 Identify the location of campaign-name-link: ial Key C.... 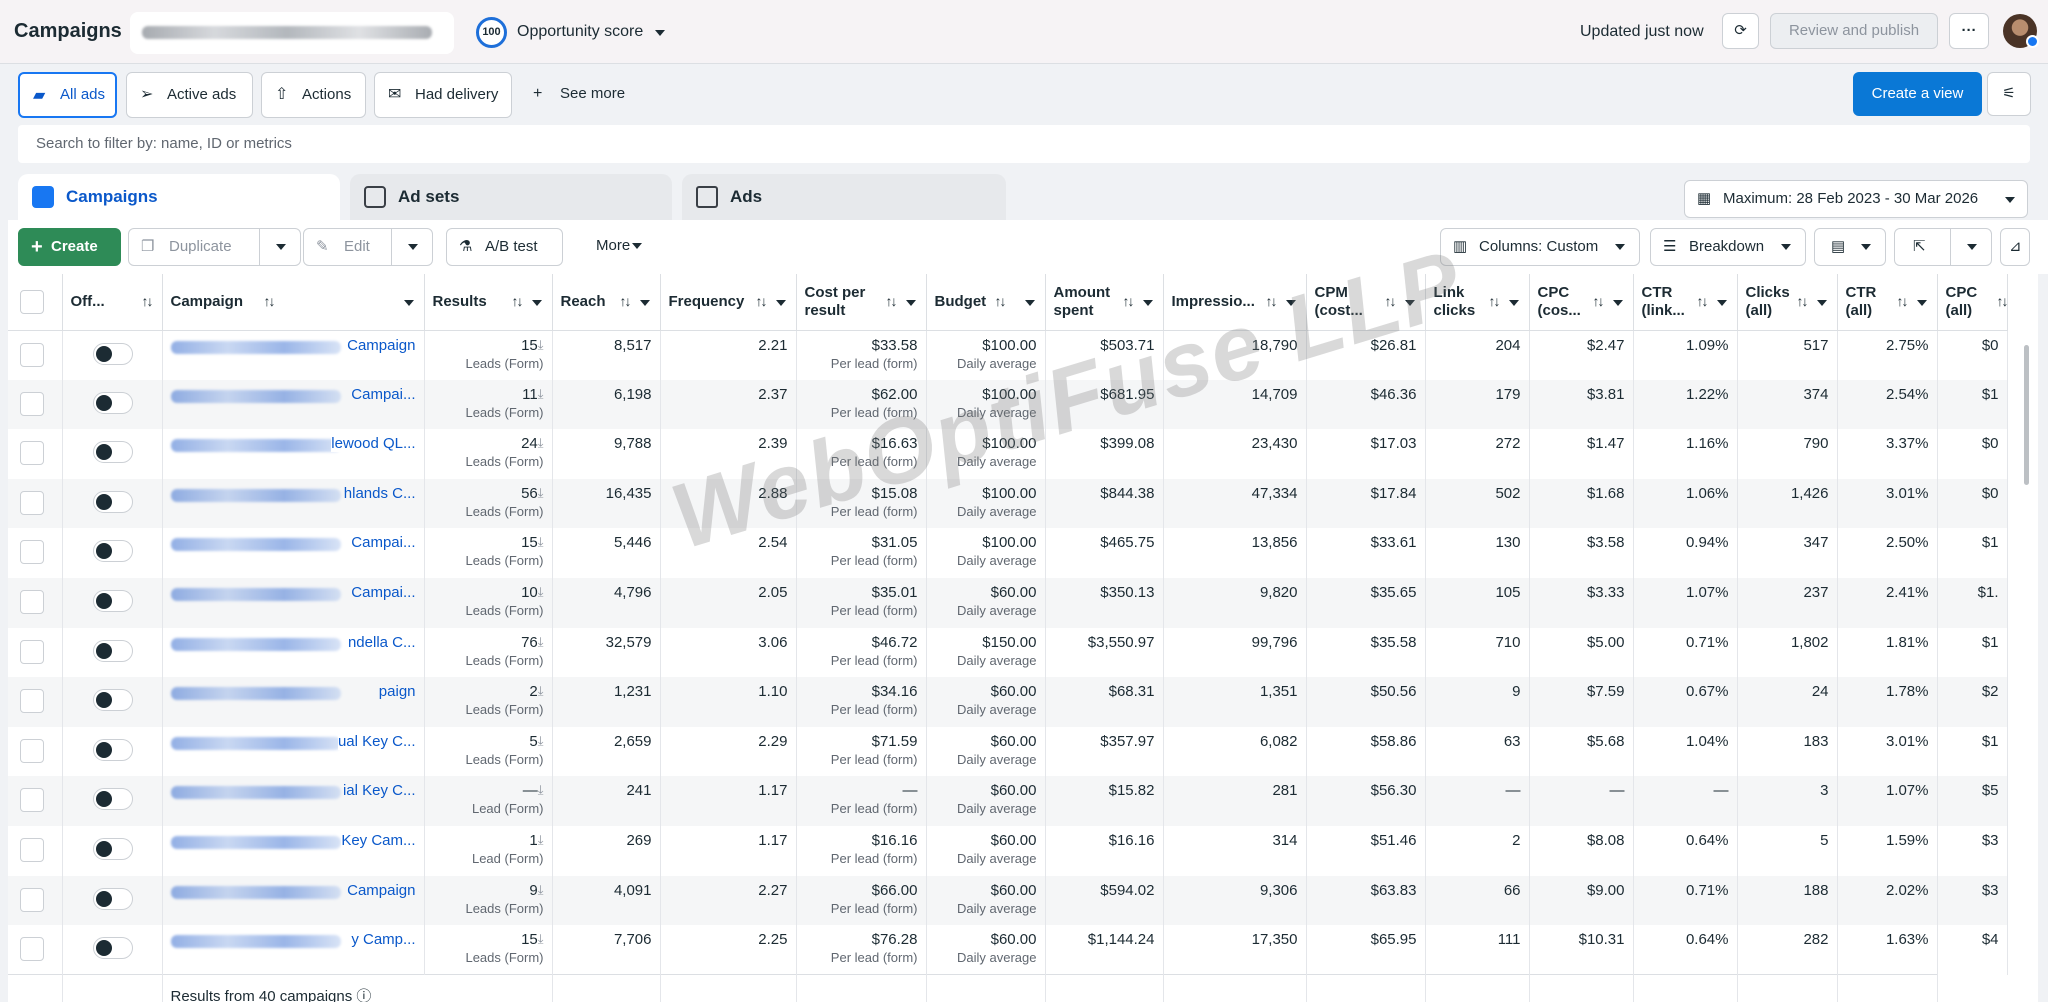
(293, 793).